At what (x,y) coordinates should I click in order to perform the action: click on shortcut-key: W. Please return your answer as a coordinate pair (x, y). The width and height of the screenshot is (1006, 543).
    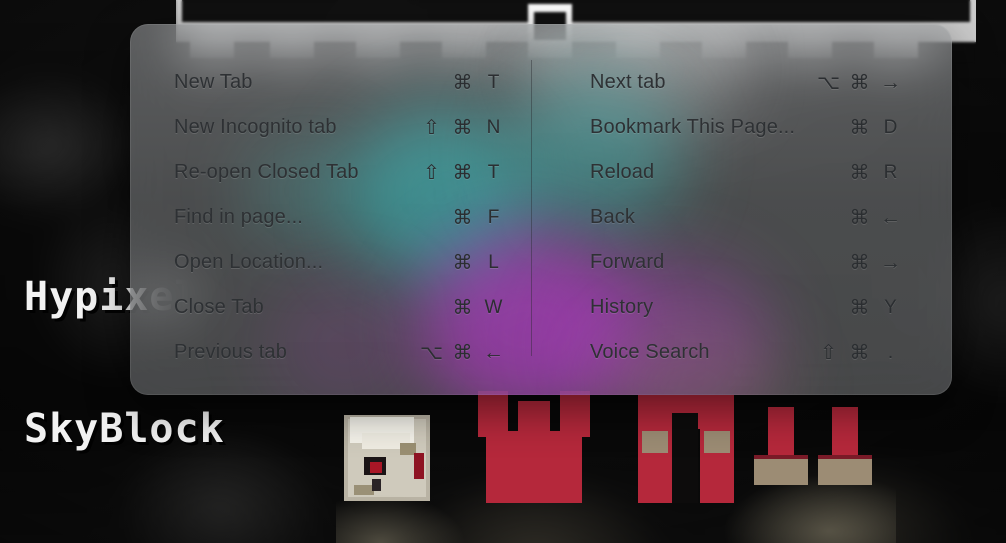
    Looking at the image, I should click on (493, 307).